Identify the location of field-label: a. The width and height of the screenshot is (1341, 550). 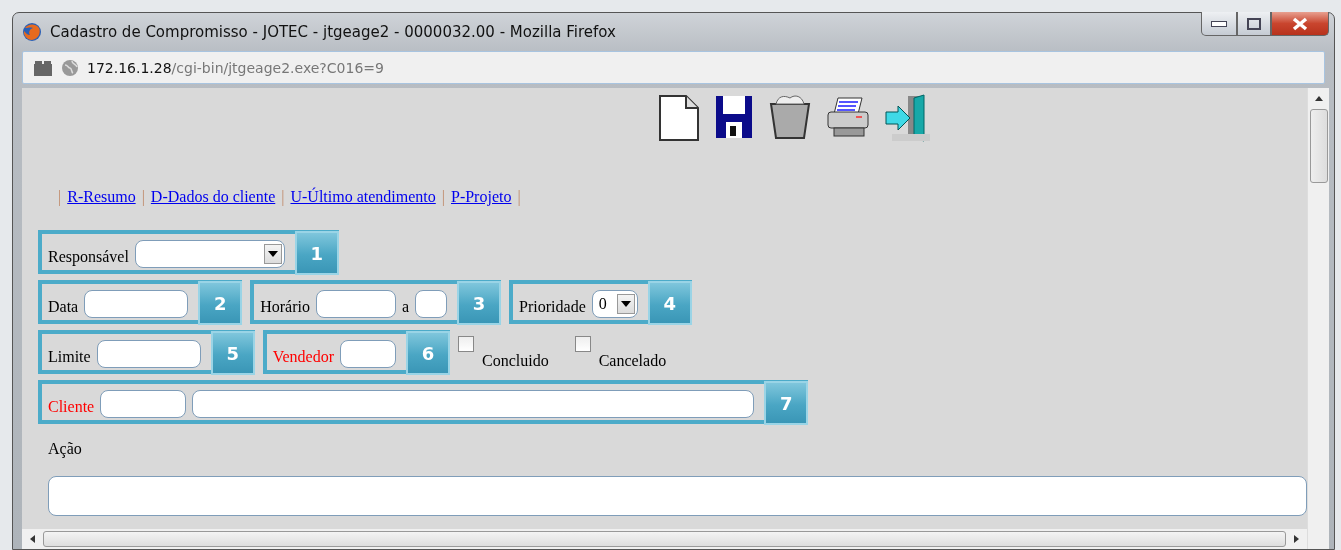
(405, 307).